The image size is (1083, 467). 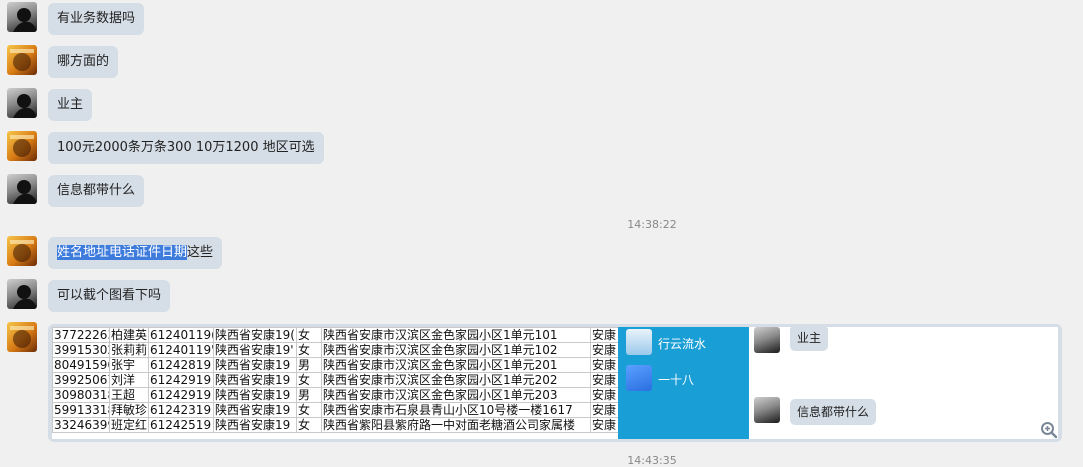 What do you see at coordinates (129, 365) in the screenshot?
I see `table-cell: 张宇` at bounding box center [129, 365].